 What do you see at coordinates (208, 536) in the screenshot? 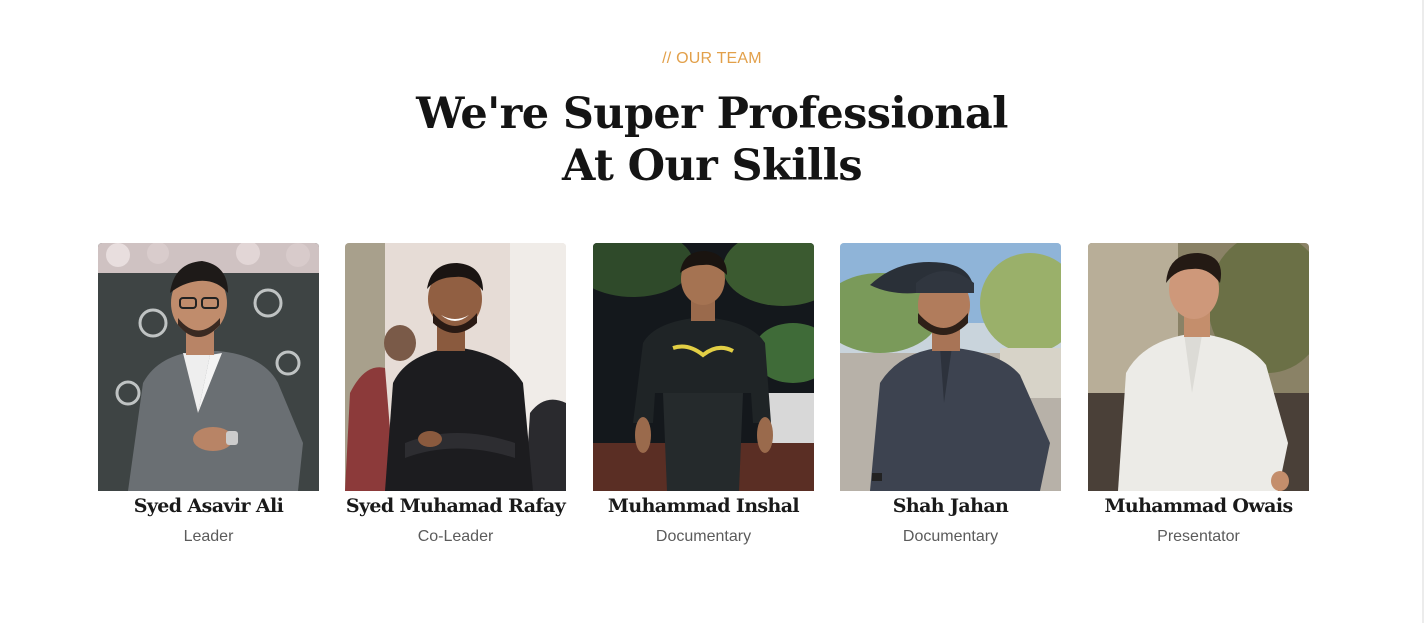
I see `member-role: Leader` at bounding box center [208, 536].